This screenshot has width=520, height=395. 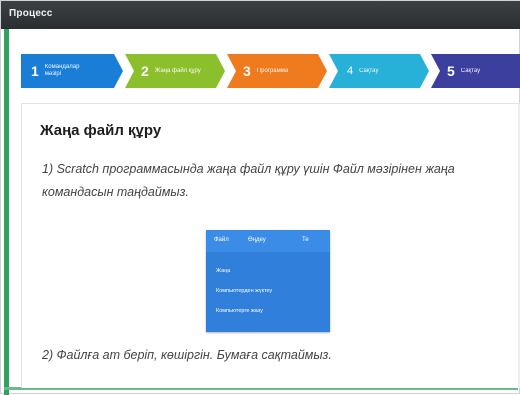 I want to click on step-number: 2, so click(x=145, y=71).